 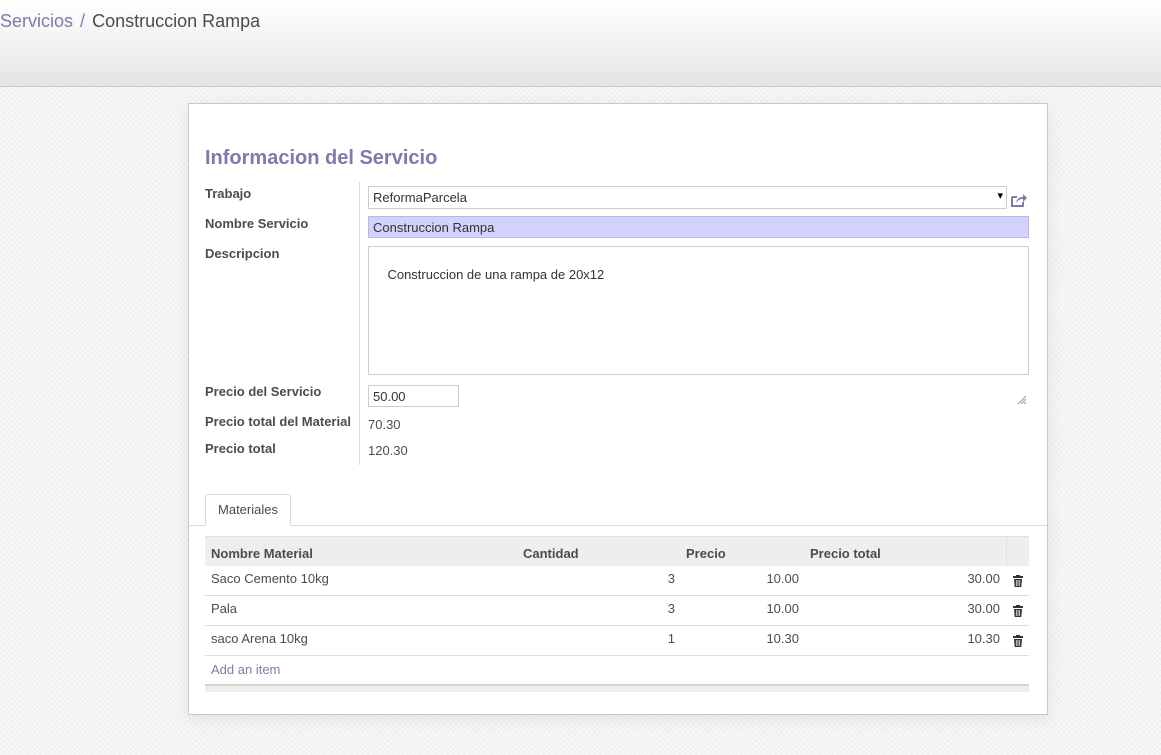 What do you see at coordinates (321, 158) in the screenshot?
I see `section-title: Informacion del Servicio` at bounding box center [321, 158].